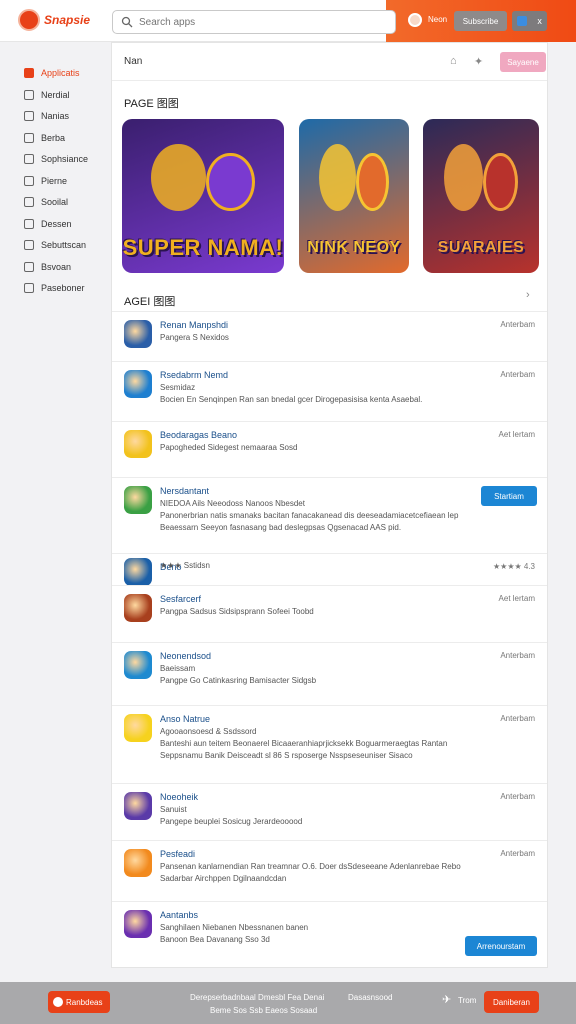 The height and width of the screenshot is (1024, 576). What do you see at coordinates (55, 94) in the screenshot?
I see `sidebar-item-label: Nerdial` at bounding box center [55, 94].